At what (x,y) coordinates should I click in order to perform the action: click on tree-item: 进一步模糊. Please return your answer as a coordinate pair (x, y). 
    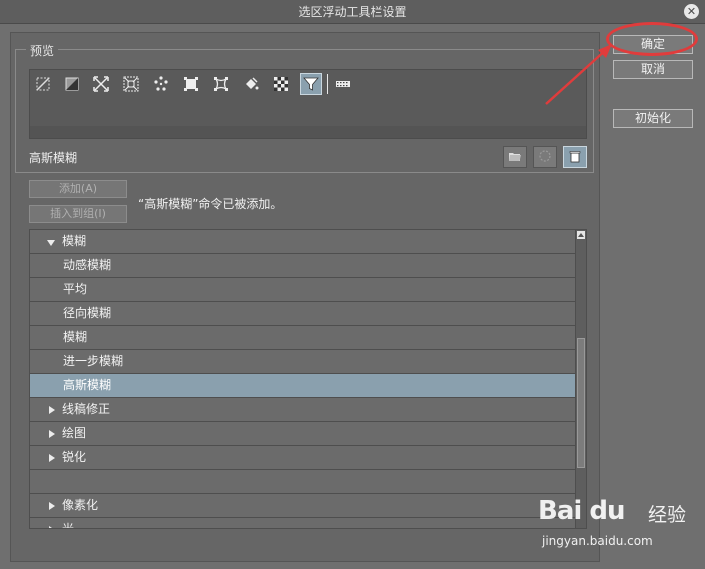
    Looking at the image, I should click on (302, 362).